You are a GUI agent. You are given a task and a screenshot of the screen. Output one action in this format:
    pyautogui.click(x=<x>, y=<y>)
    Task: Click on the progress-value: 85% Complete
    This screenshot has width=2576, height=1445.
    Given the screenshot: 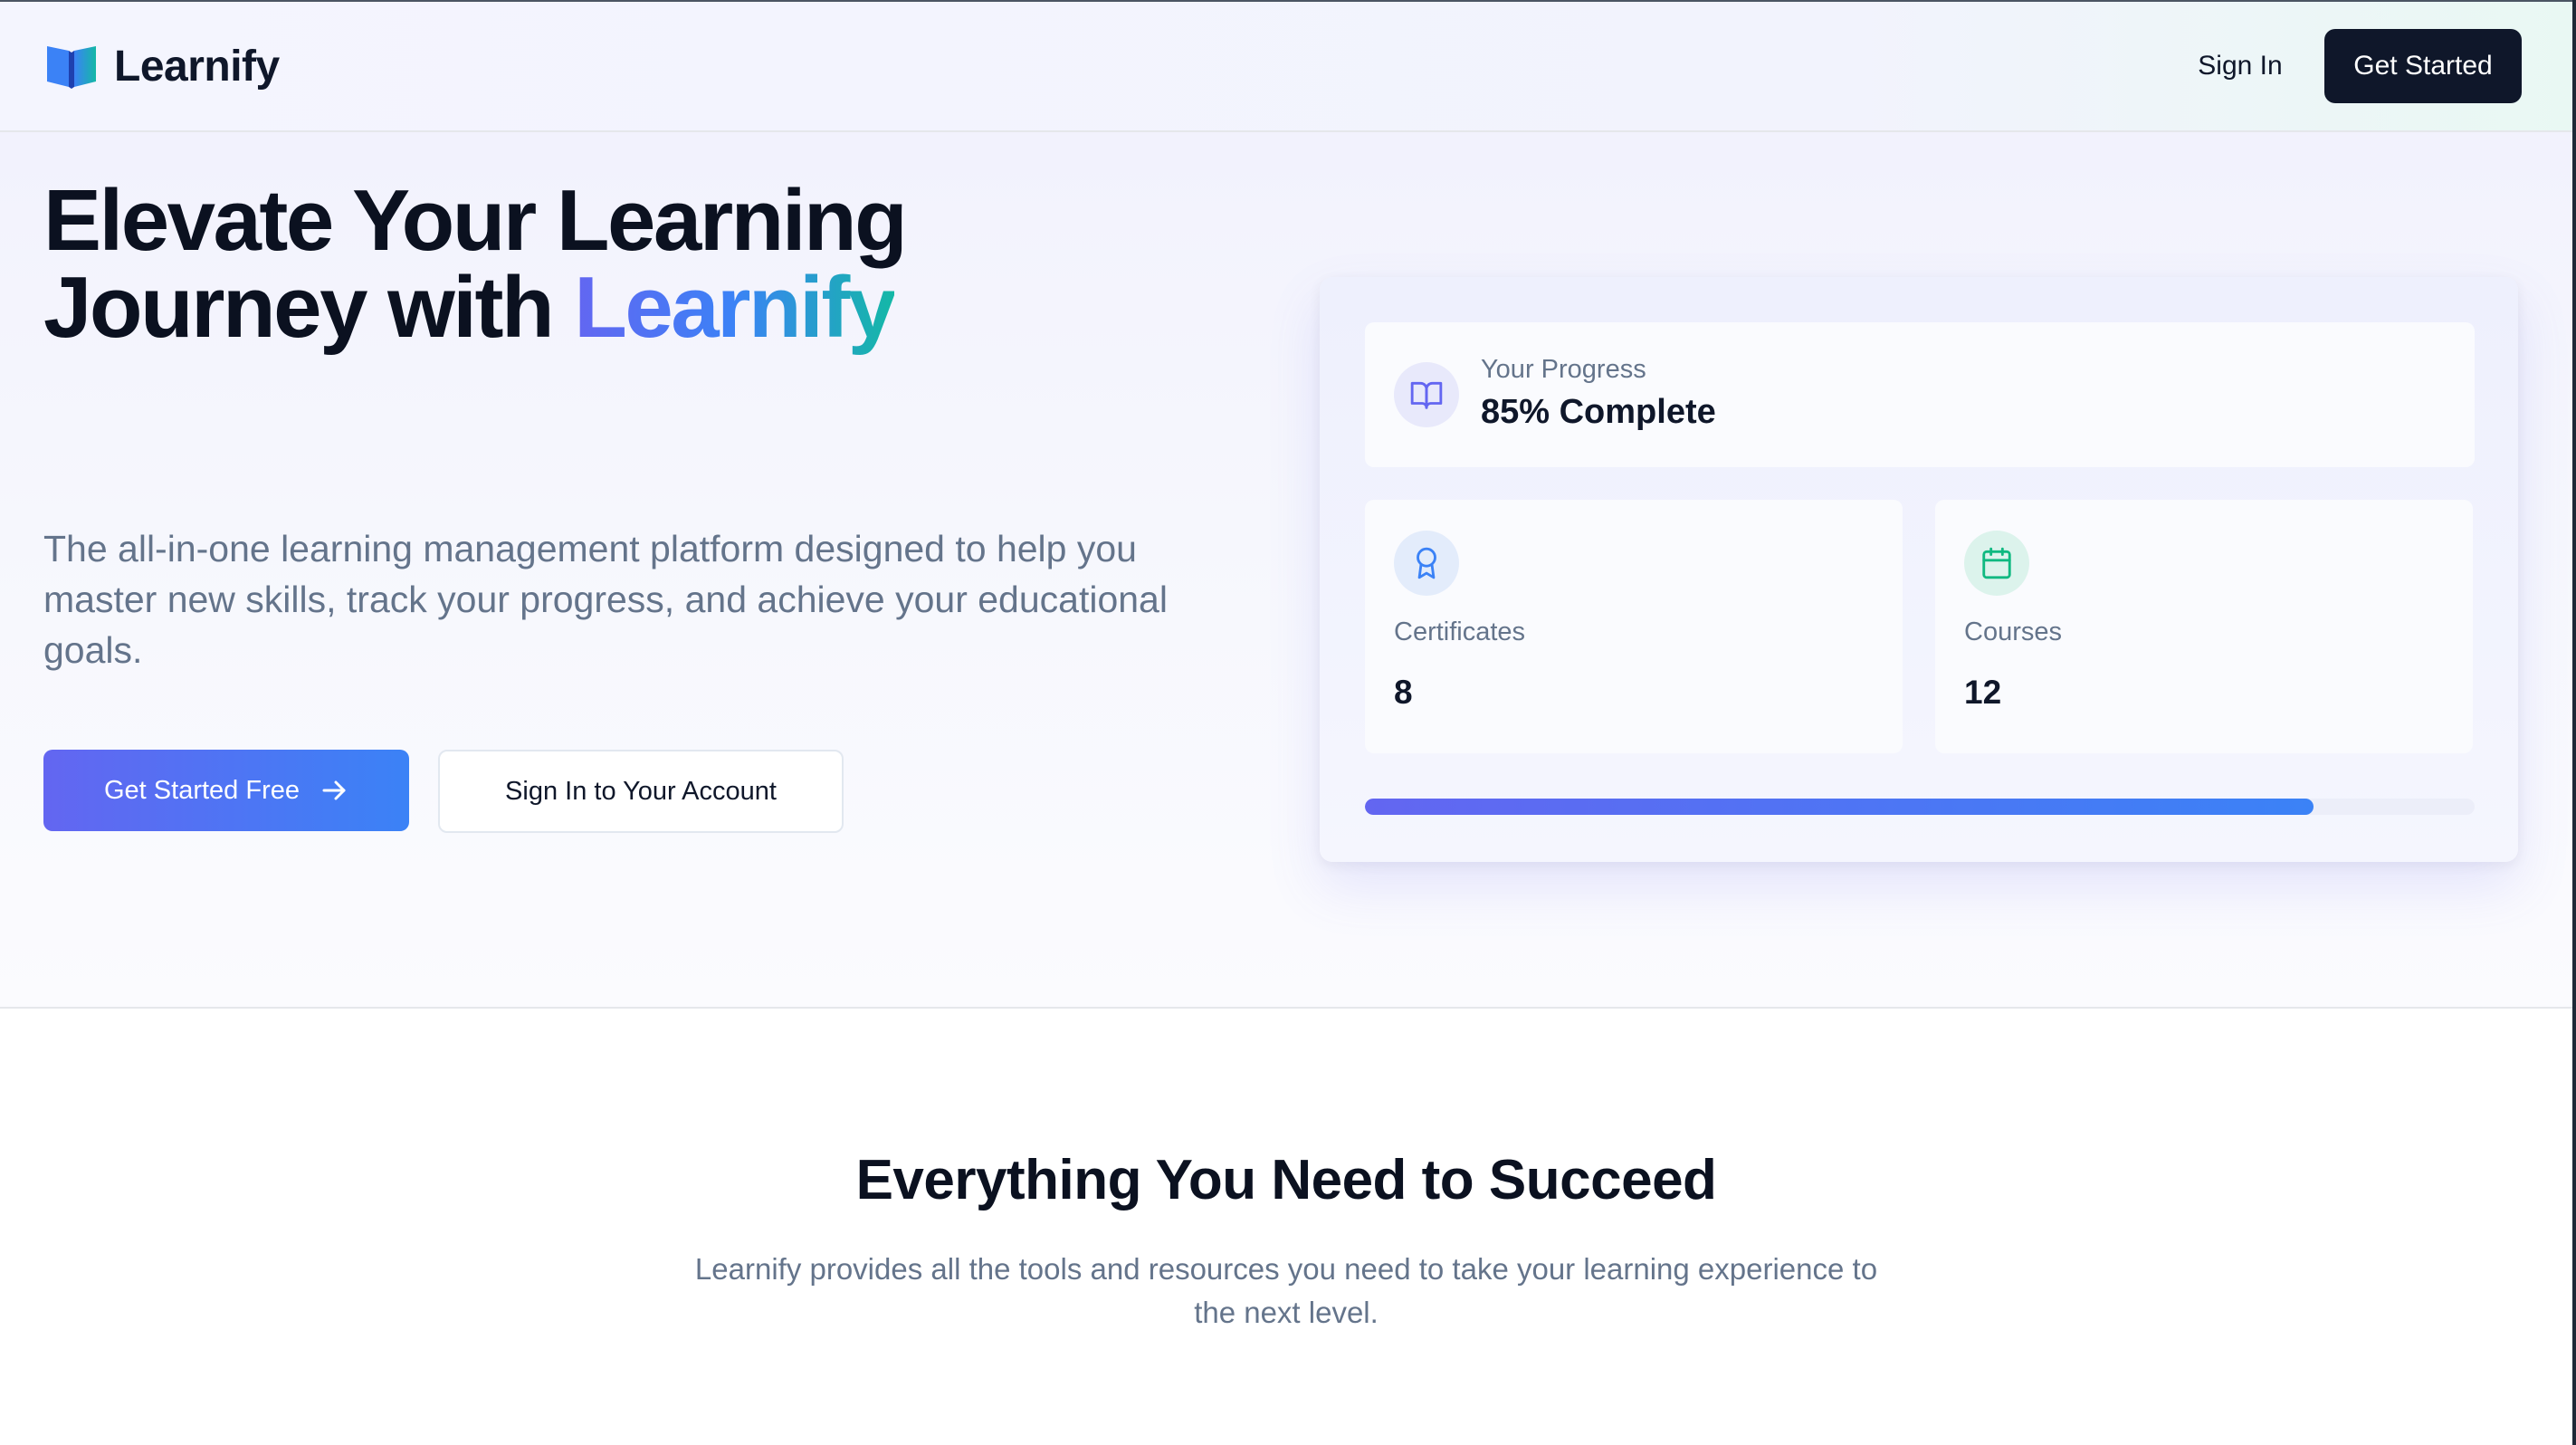 What is the action you would take?
    pyautogui.click(x=1599, y=412)
    